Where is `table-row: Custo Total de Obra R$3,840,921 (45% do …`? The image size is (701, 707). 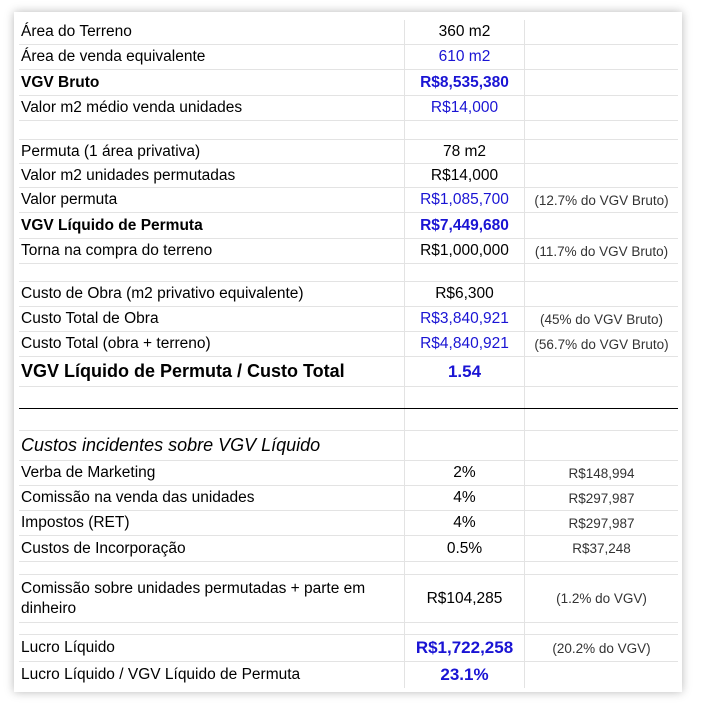 table-row: Custo Total de Obra R$3,840,921 (45% do … is located at coordinates (348, 319).